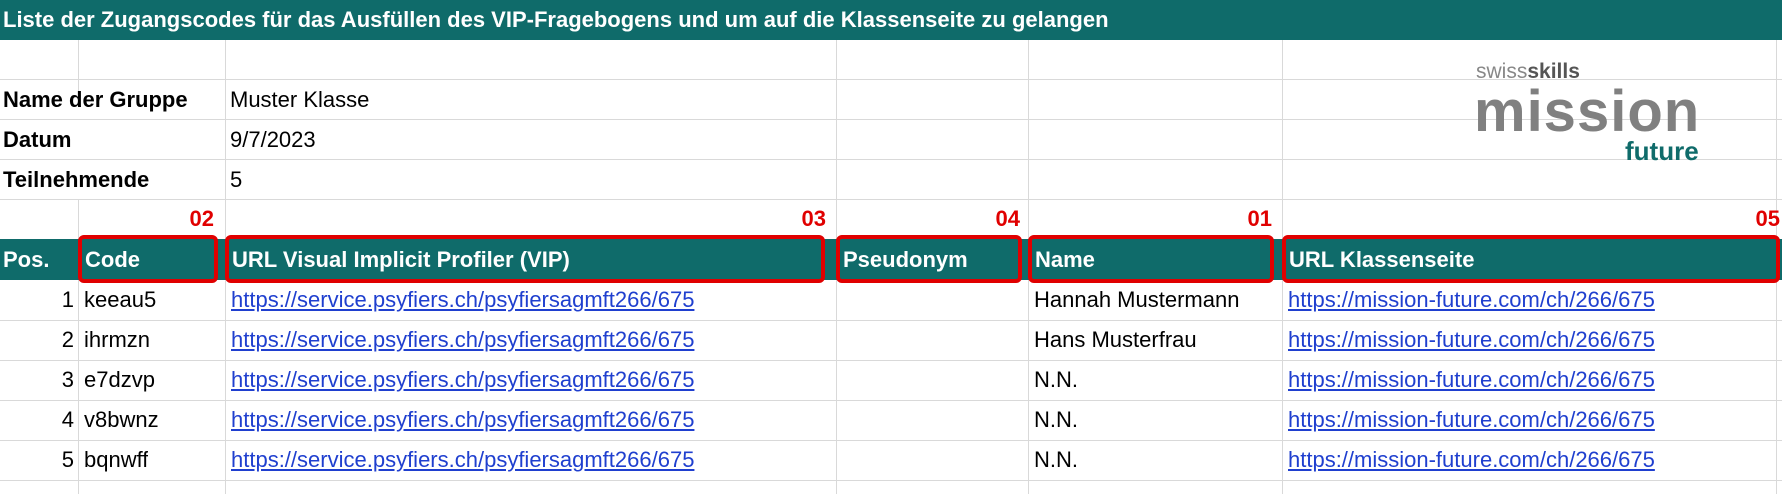 The height and width of the screenshot is (494, 1782). I want to click on highlight-code, so click(148, 259).